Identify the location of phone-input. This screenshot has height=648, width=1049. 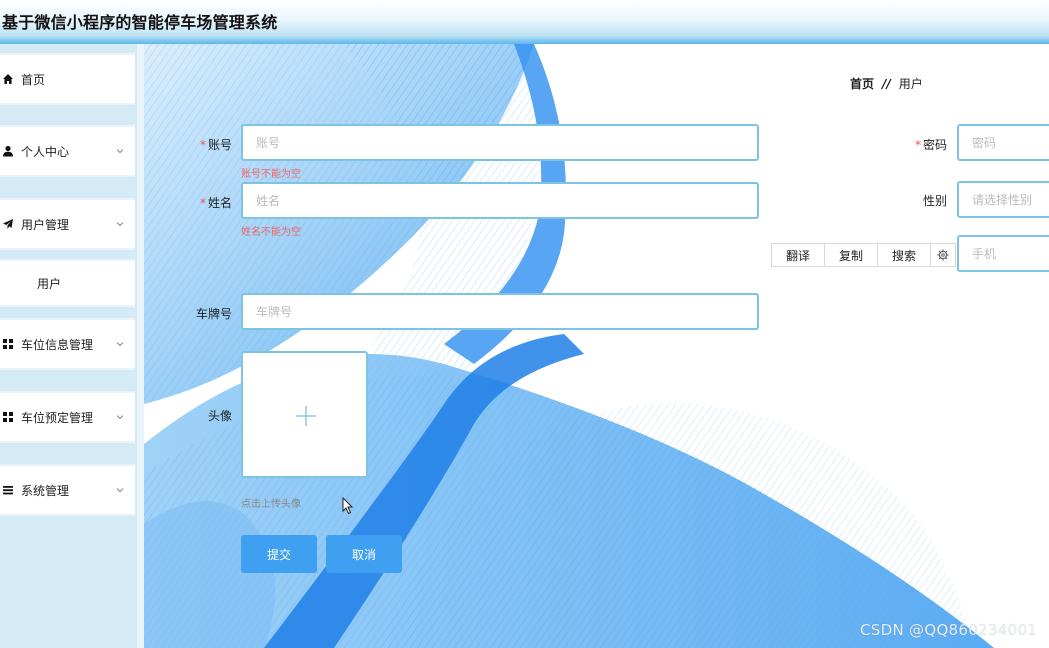
(1003, 253).